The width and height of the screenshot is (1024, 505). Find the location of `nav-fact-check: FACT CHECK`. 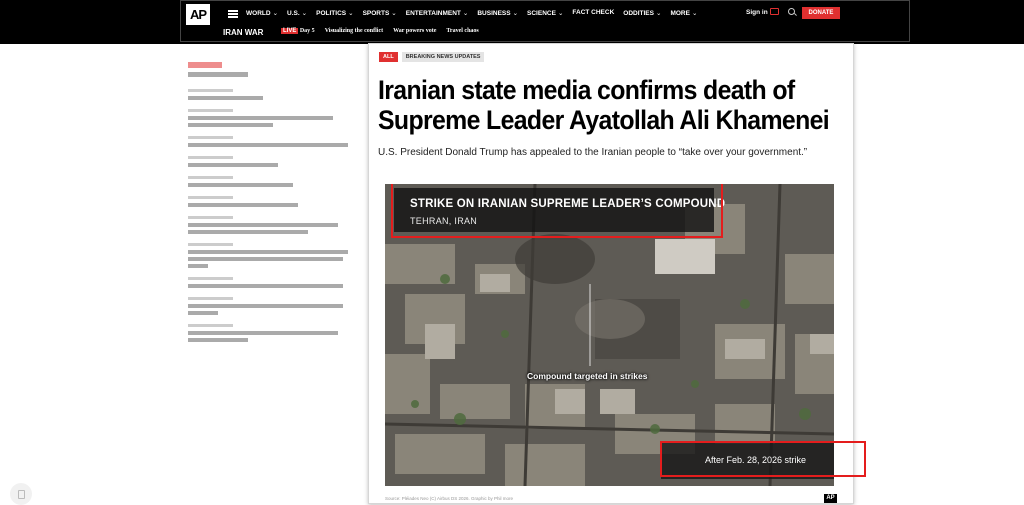

nav-fact-check: FACT CHECK is located at coordinates (593, 13).